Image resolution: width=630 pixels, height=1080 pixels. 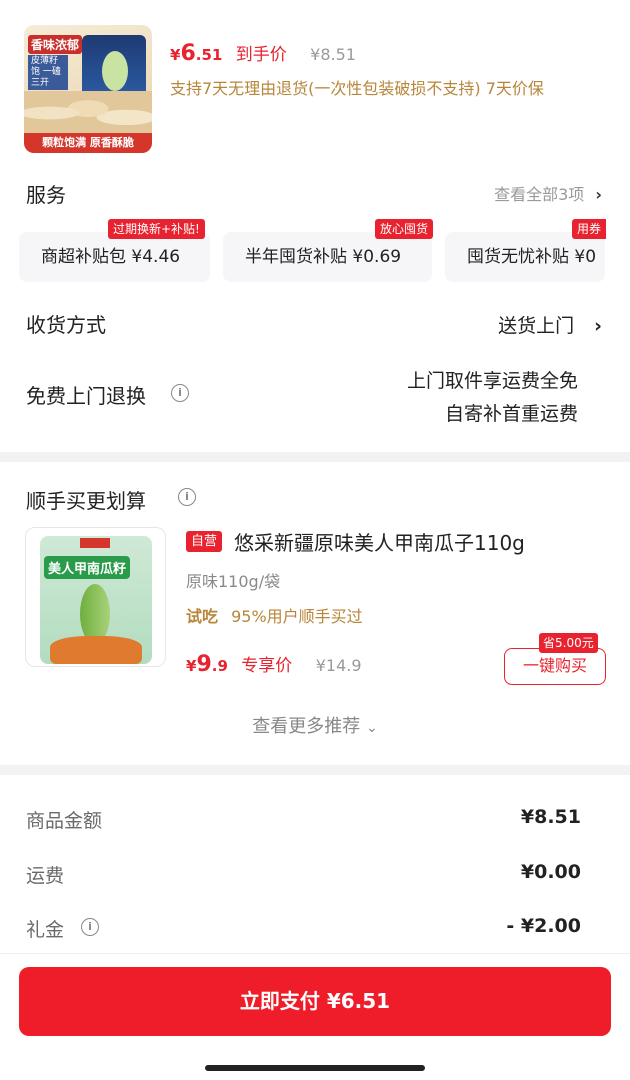 I want to click on trial-text: 95%用户顺手买过, so click(x=297, y=616).